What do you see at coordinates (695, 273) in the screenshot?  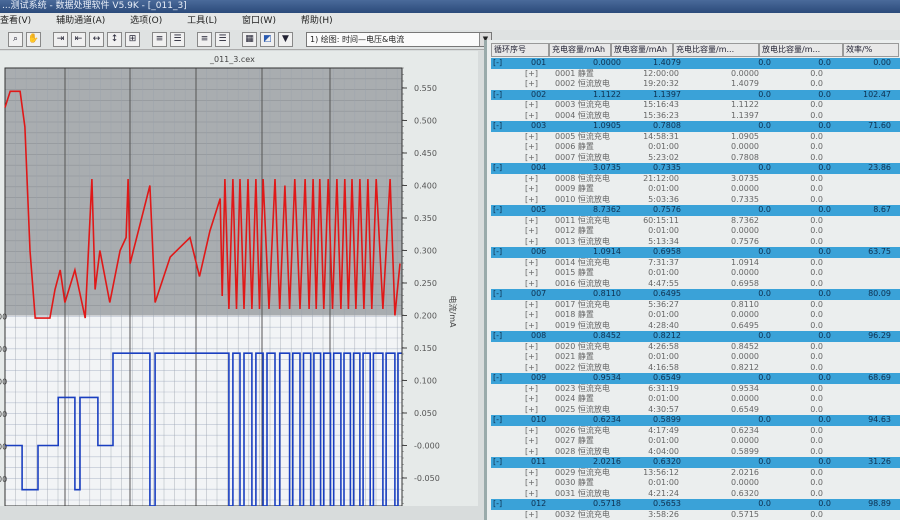 I see `step-row: [+]0015 静置0:01:000.00000.0` at bounding box center [695, 273].